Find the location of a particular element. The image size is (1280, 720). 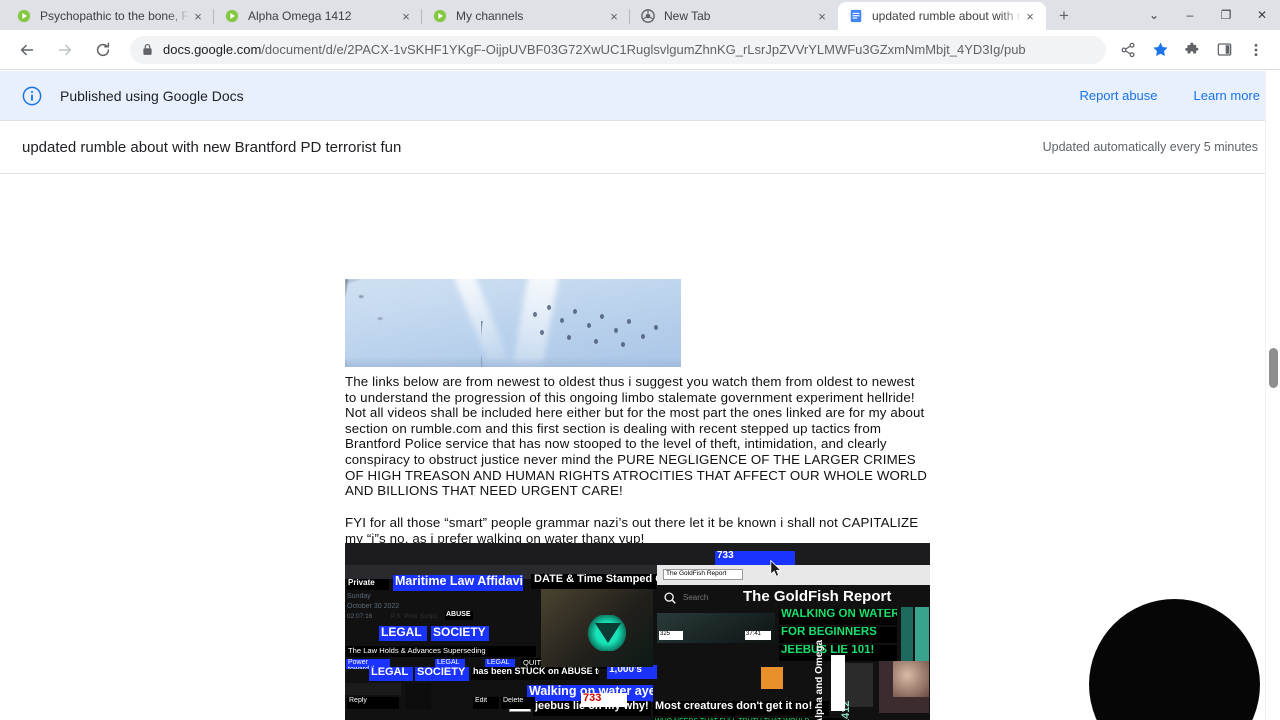

browser-tab-2: Alpha Omega 1412 × is located at coordinates (318, 16).